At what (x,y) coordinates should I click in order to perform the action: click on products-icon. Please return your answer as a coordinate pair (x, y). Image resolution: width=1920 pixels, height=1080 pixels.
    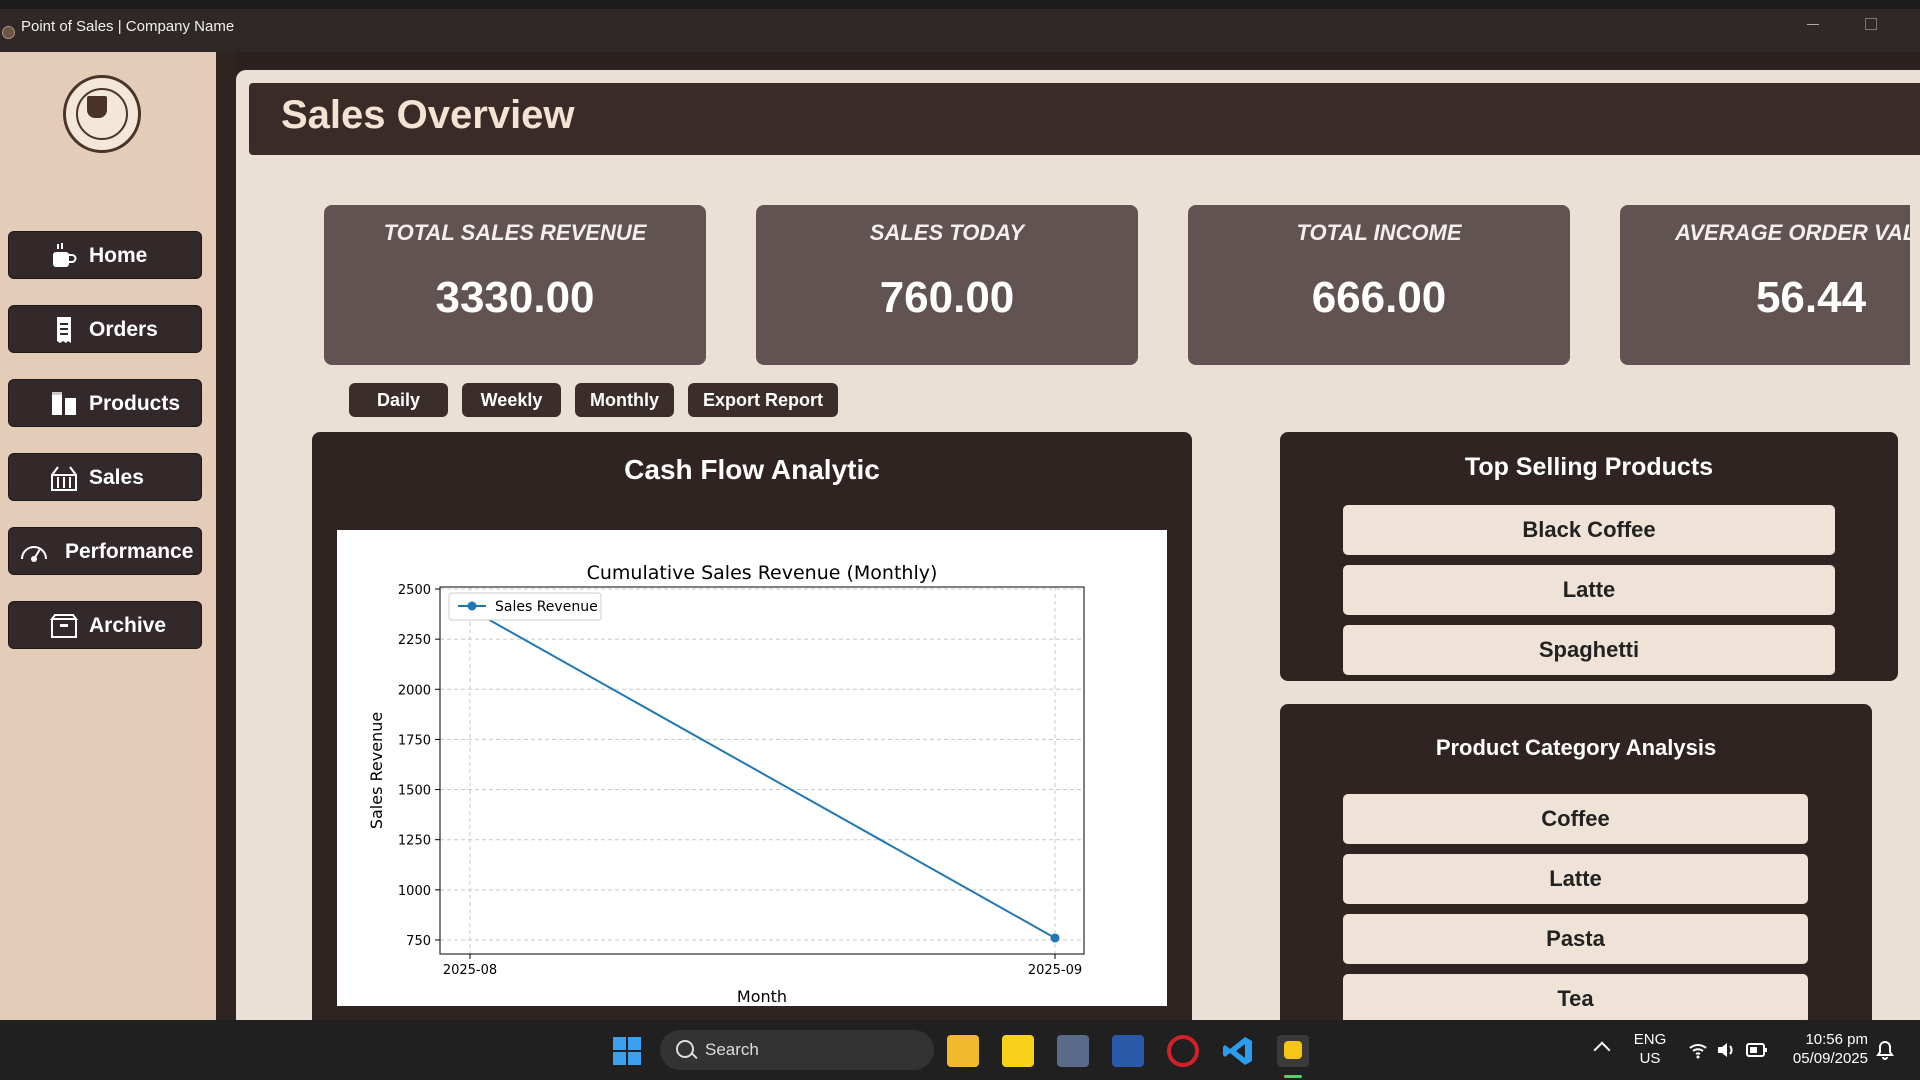
    Looking at the image, I should click on (64, 403).